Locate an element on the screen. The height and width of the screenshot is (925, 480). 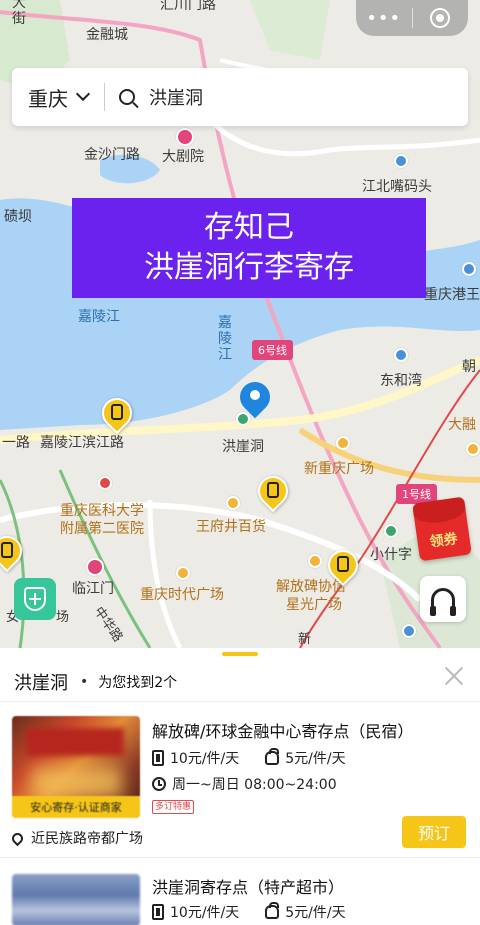
map-label-top2: 大 is located at coordinates (19, 5).